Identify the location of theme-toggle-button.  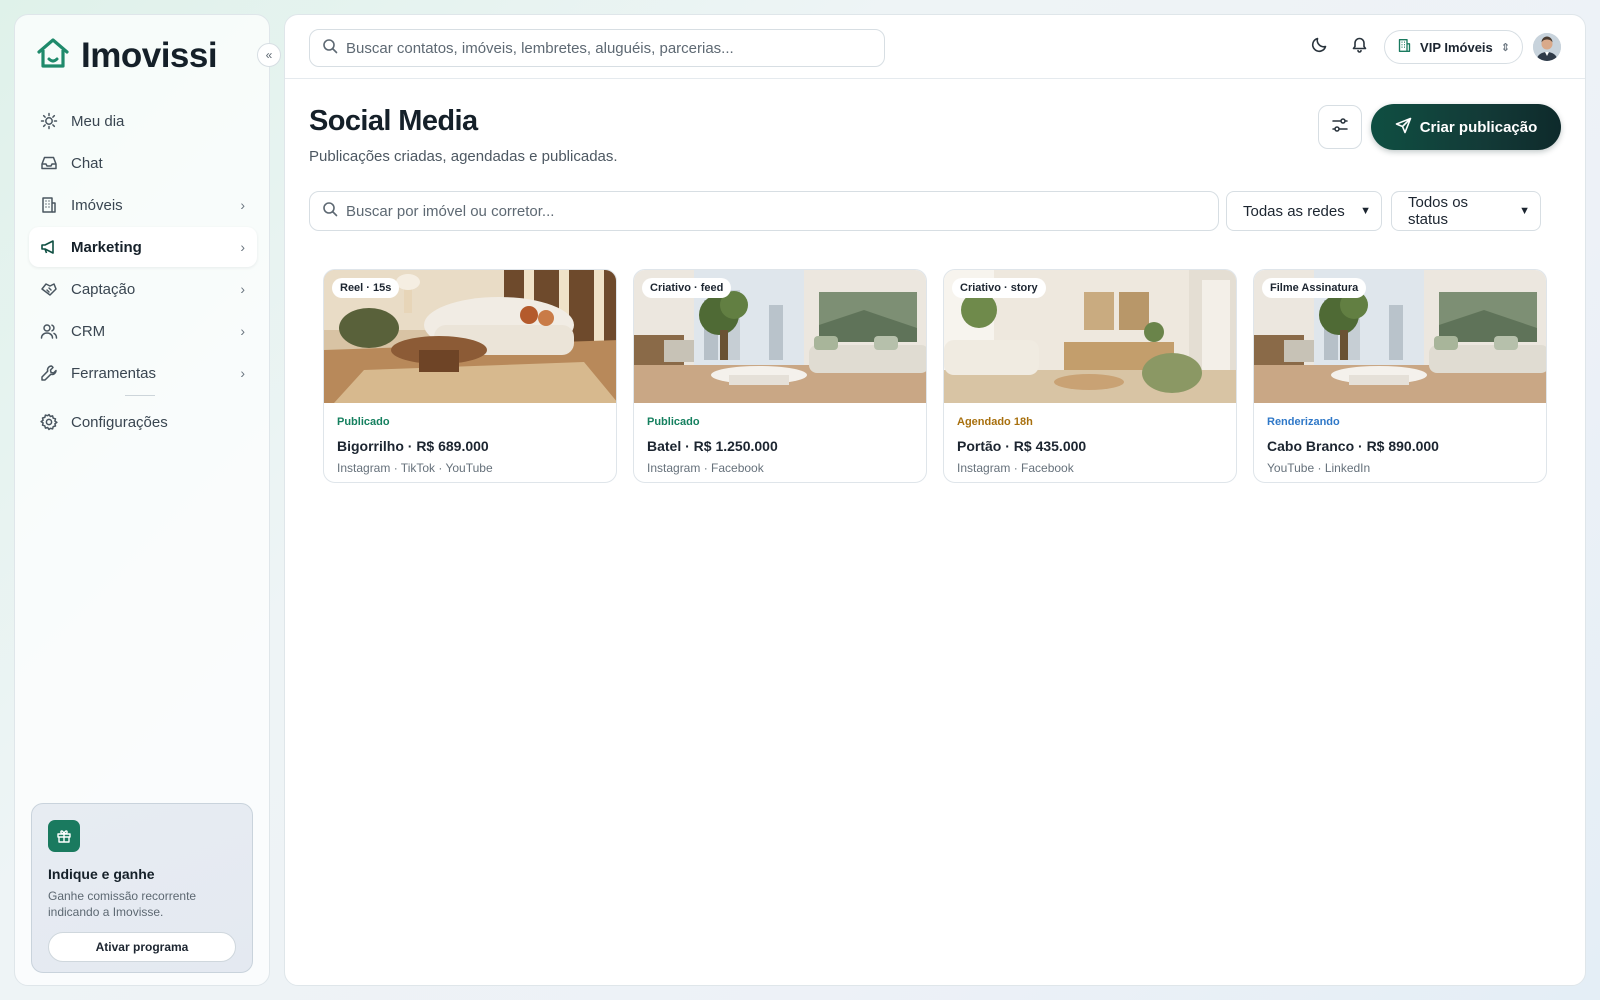
(1319, 47).